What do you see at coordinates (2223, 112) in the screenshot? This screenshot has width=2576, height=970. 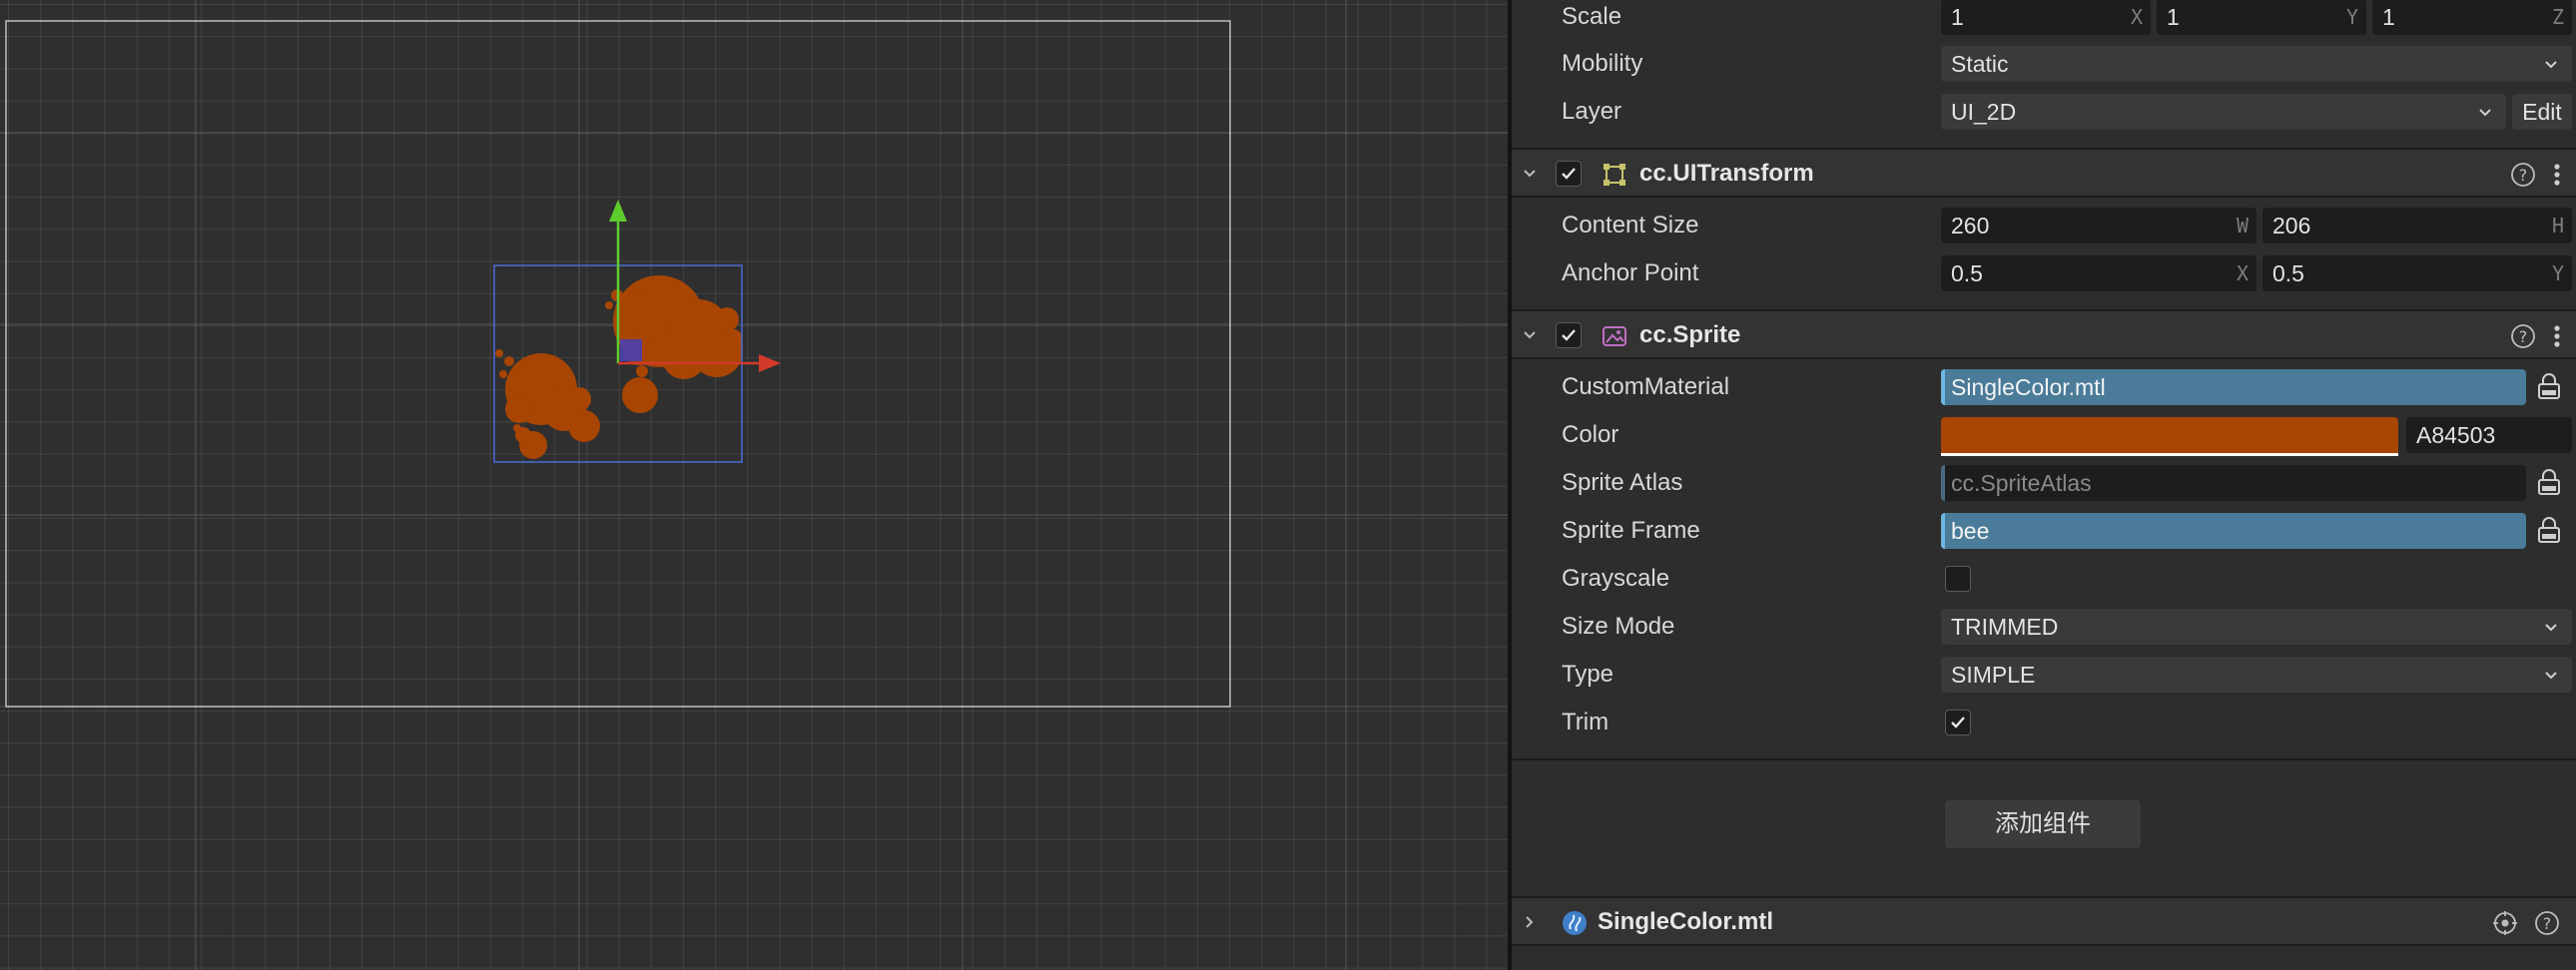 I see `layer-select: UI_2D` at bounding box center [2223, 112].